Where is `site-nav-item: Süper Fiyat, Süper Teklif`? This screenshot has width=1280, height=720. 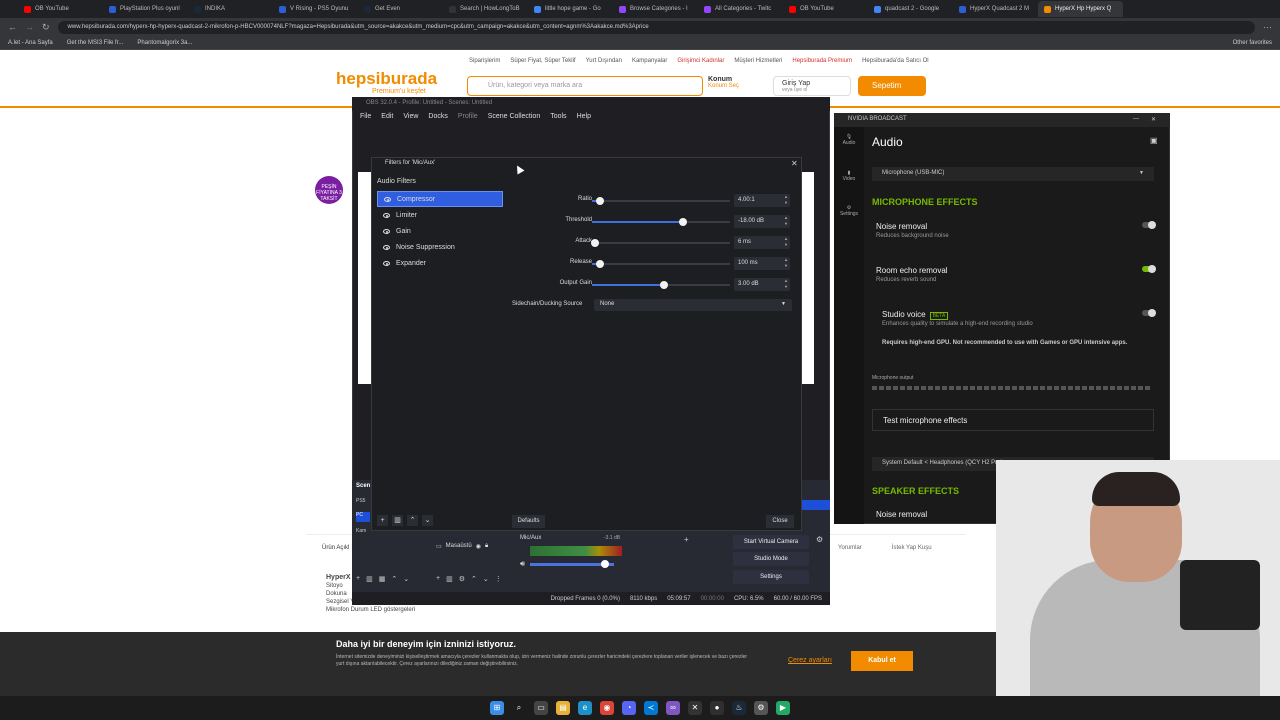 site-nav-item: Süper Fiyat, Süper Teklif is located at coordinates (542, 61).